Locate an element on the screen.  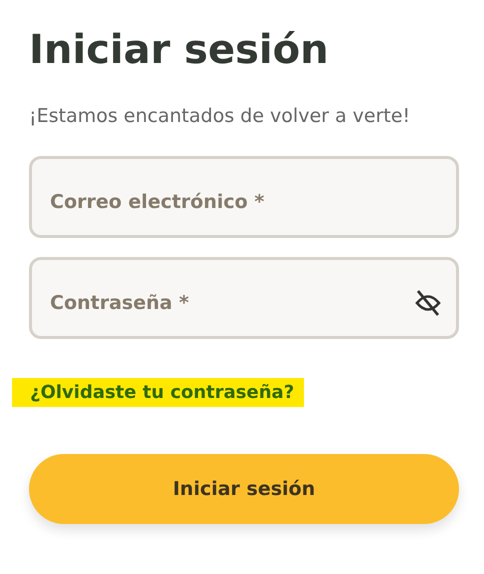
subtitle: ¡Estamos encantados de volver a verte! is located at coordinates (219, 116).